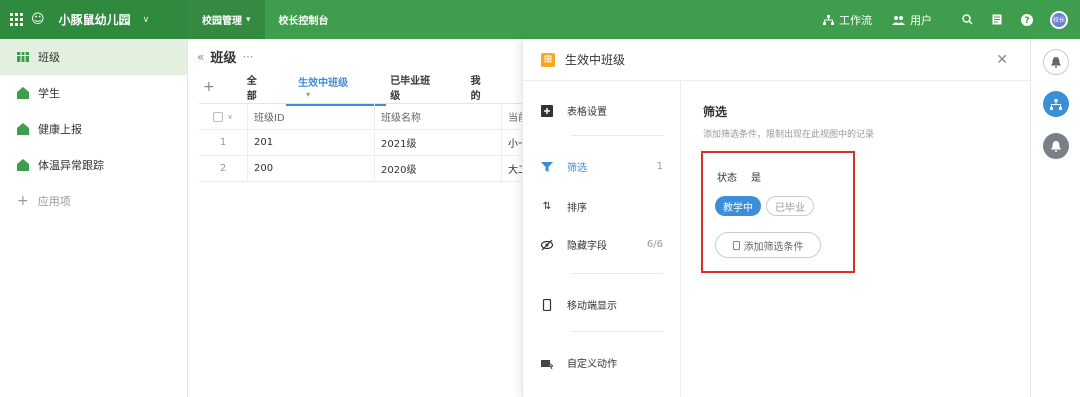  What do you see at coordinates (715, 112) in the screenshot?
I see `filter-heading: 筛选` at bounding box center [715, 112].